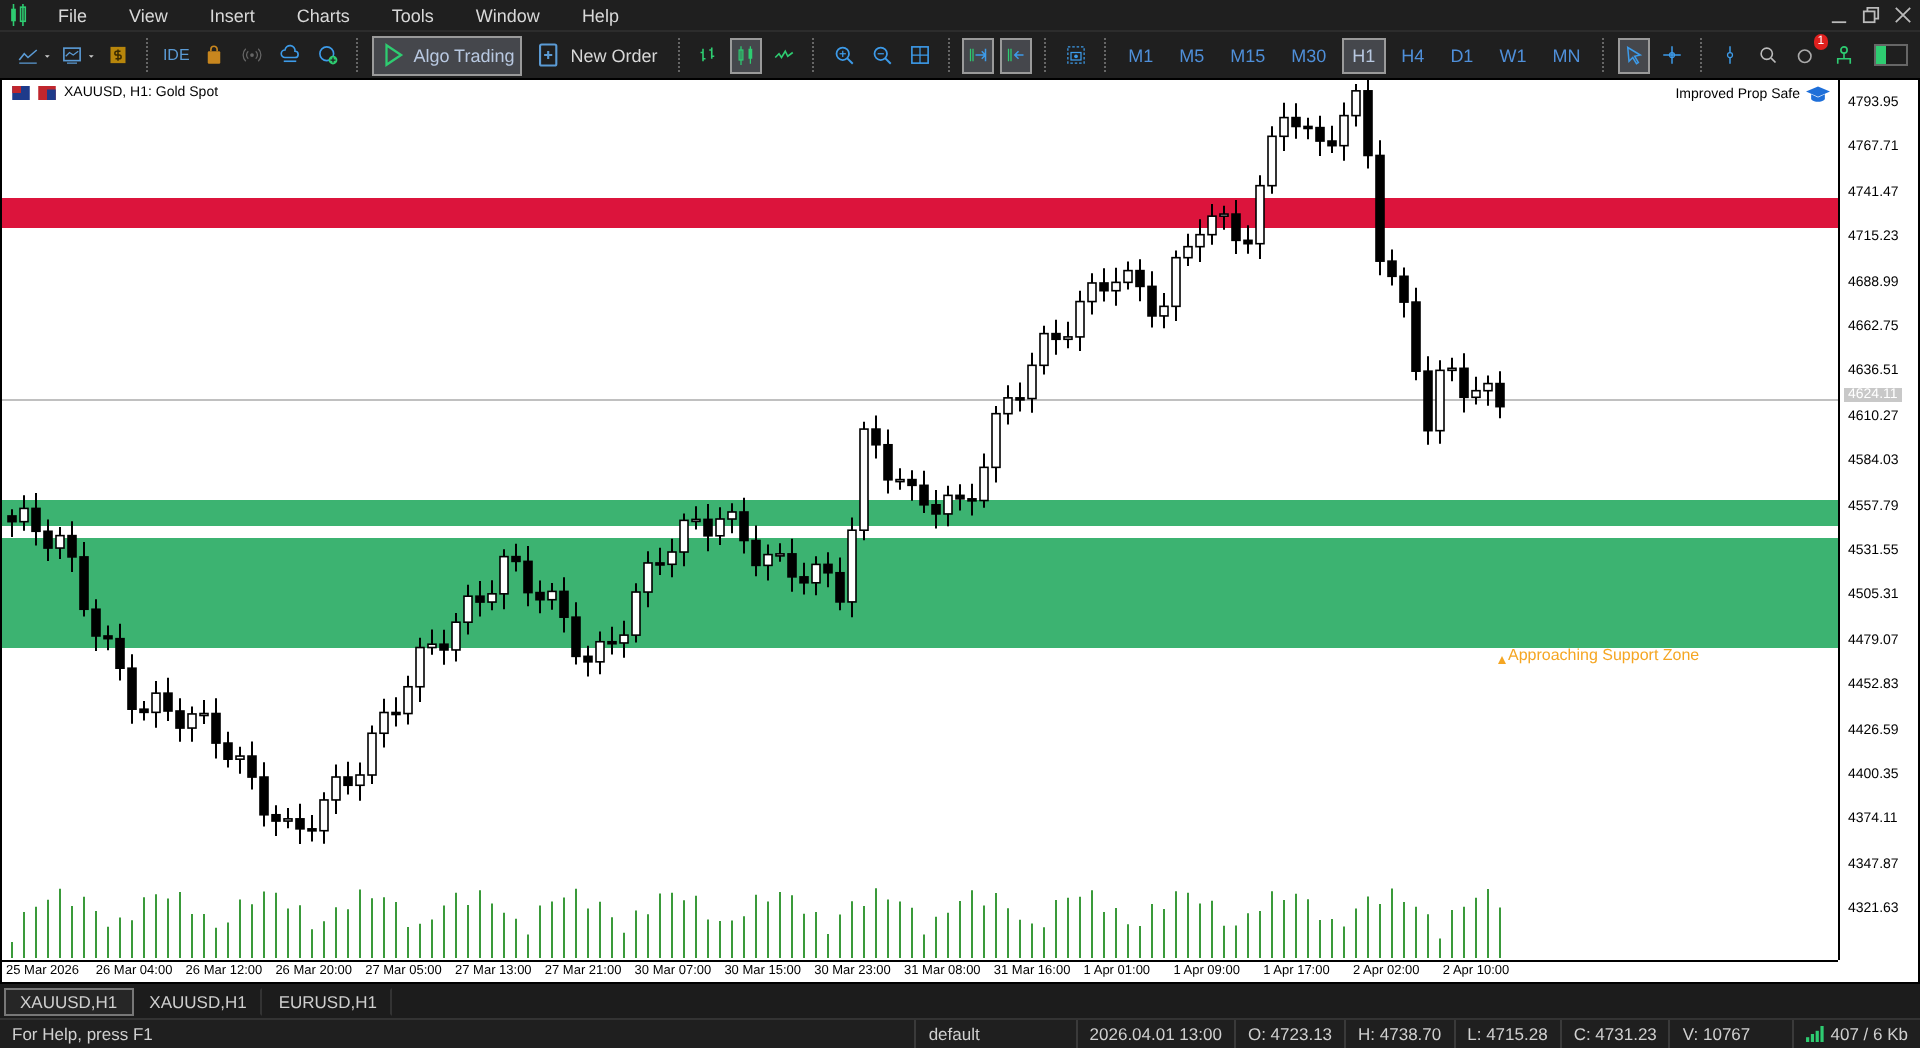 Image resolution: width=1920 pixels, height=1048 pixels. Describe the element at coordinates (1732, 1034) in the screenshot. I see `volume-value: V: 10767` at that location.